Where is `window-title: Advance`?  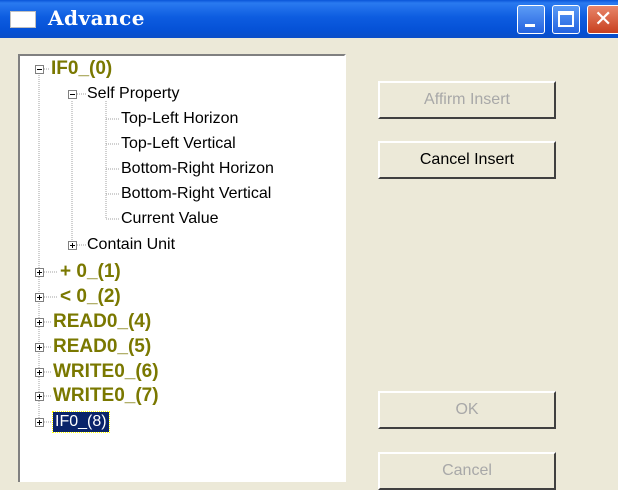
window-title: Advance is located at coordinates (97, 18).